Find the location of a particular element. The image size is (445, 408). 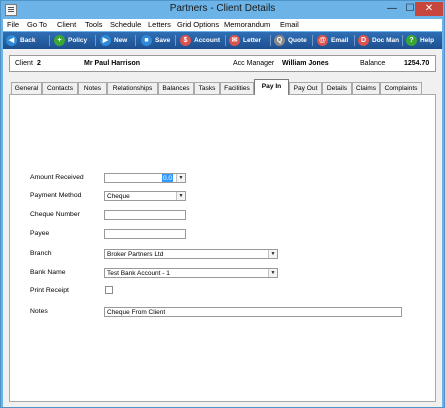

save-button: ■ Save is located at coordinates (155, 40).